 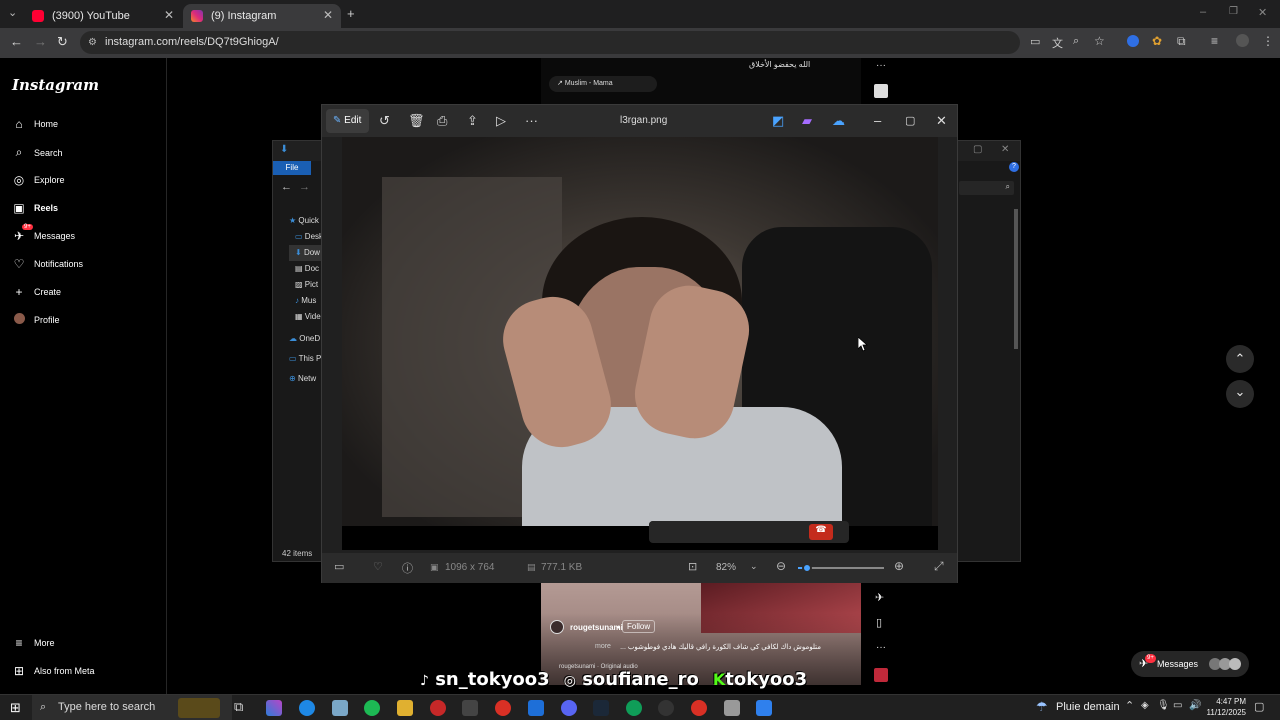 I want to click on discord-icon, so click(x=569, y=708).